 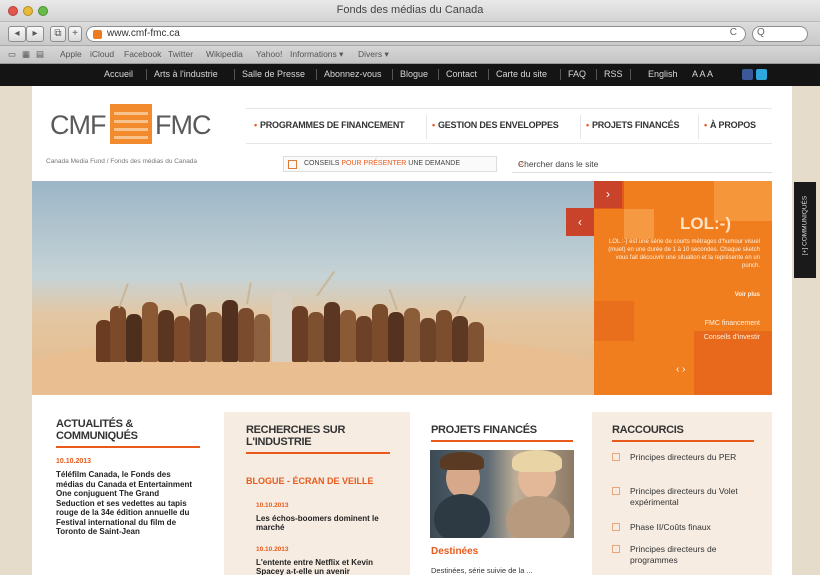 I want to click on topnav-arts: Arts à l'industrie, so click(x=186, y=74).